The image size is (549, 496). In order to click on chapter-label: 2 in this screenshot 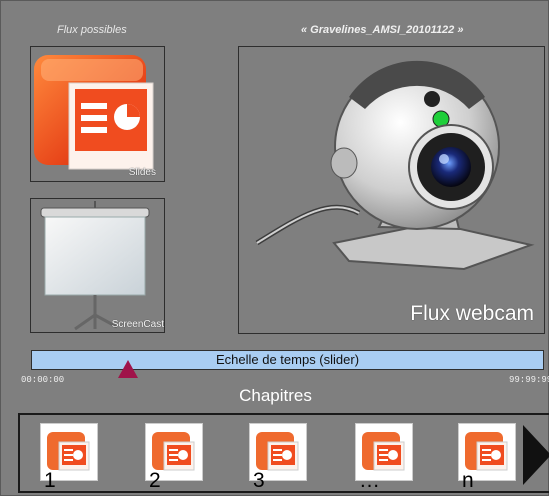, I will do `click(155, 480)`.